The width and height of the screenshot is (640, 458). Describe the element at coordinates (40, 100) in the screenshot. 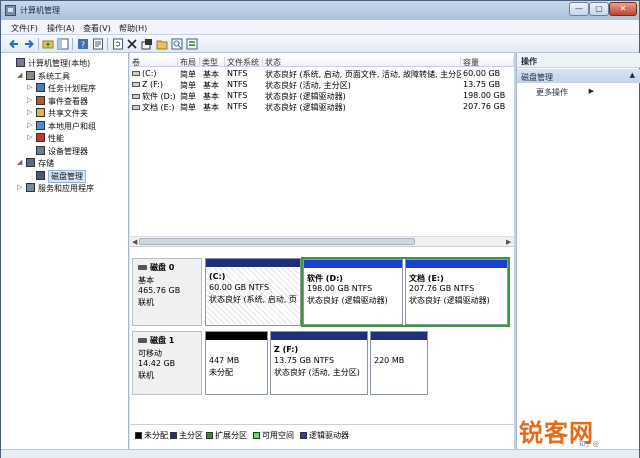

I see `event-icon` at that location.